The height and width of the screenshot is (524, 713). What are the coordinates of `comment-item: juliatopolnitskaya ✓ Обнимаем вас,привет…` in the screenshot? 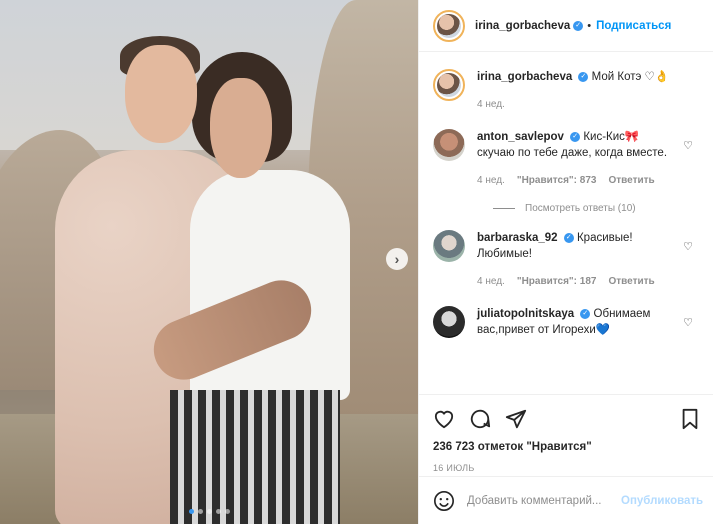 It's located at (566, 322).